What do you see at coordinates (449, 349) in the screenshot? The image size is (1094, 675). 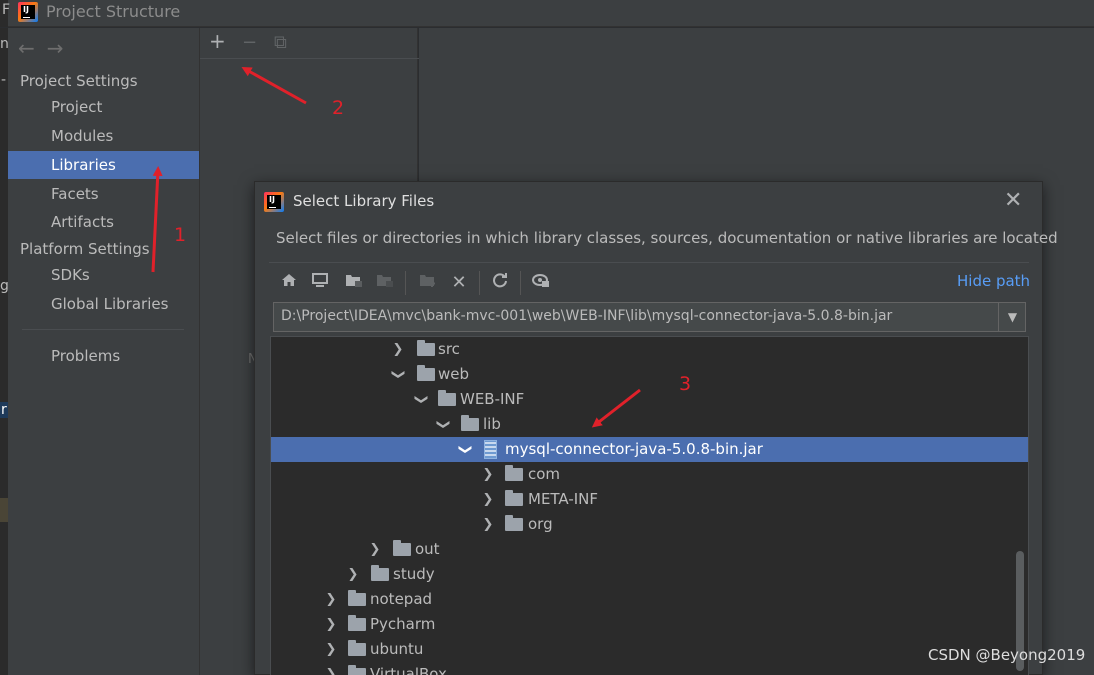 I see `tree-row-label: src` at bounding box center [449, 349].